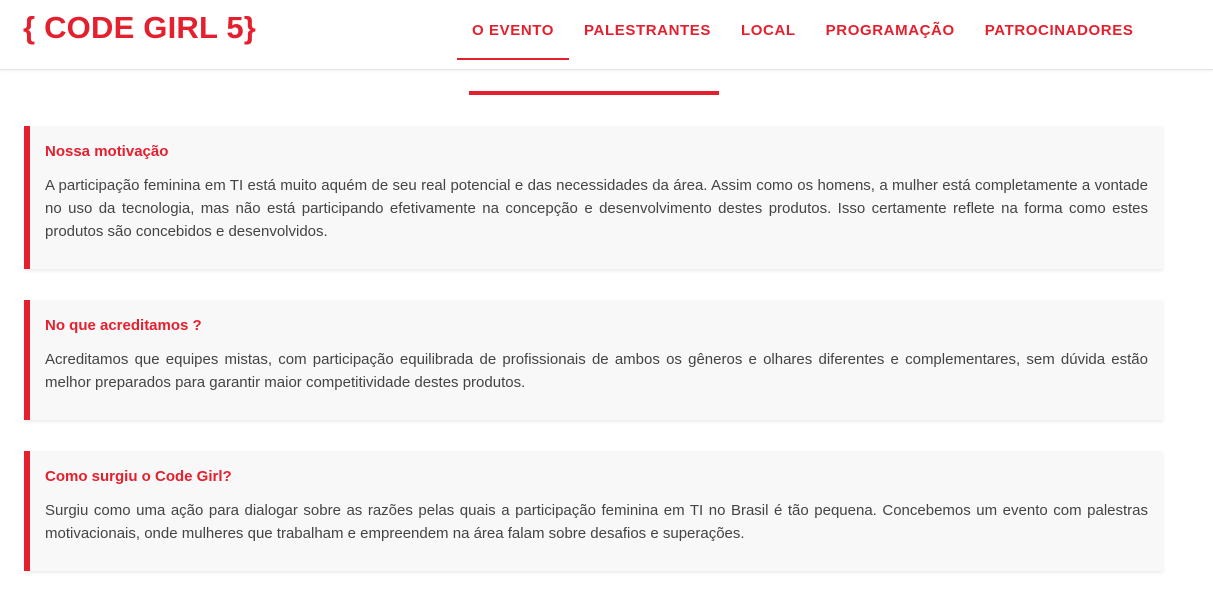 Image resolution: width=1213 pixels, height=591 pixels. What do you see at coordinates (647, 30) in the screenshot?
I see `nav-item-palestrantes: PALESTRANTES` at bounding box center [647, 30].